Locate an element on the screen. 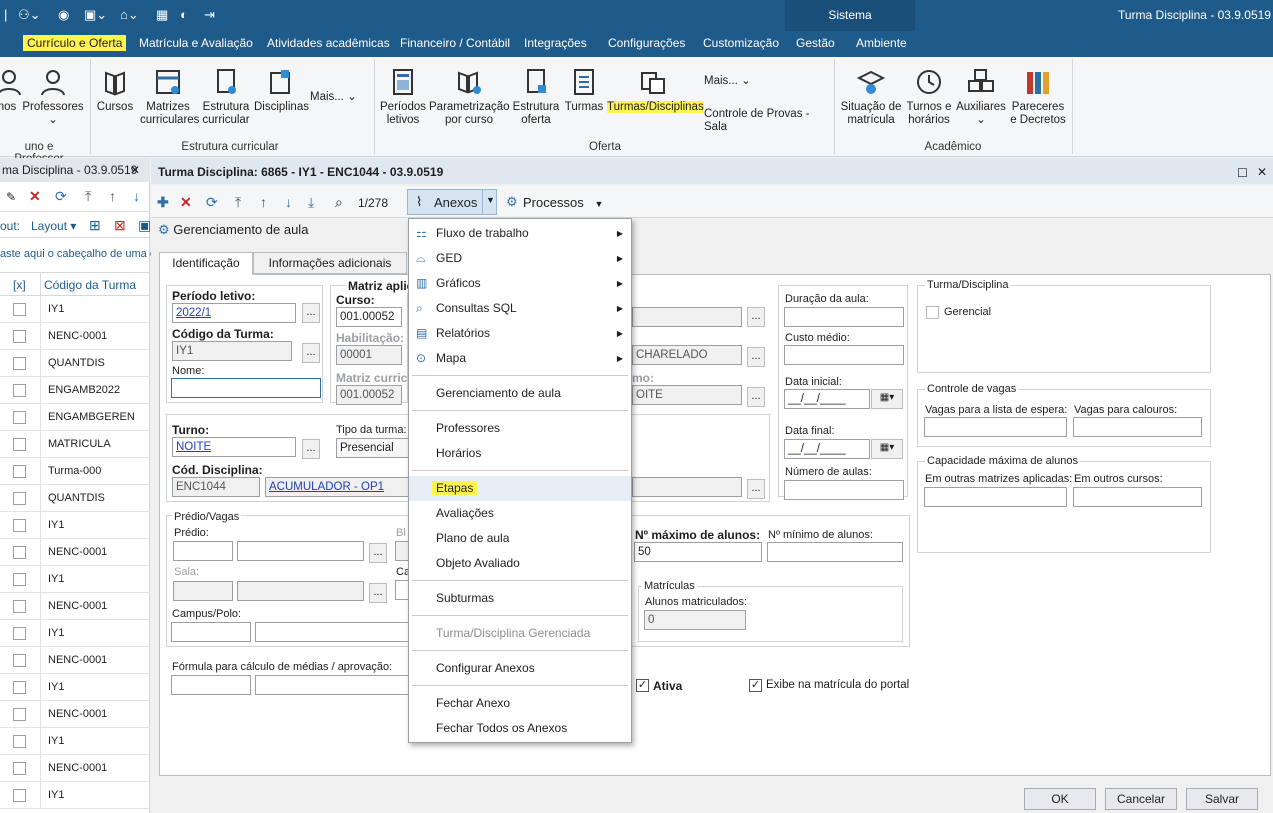  predio-code-field is located at coordinates (203, 551).